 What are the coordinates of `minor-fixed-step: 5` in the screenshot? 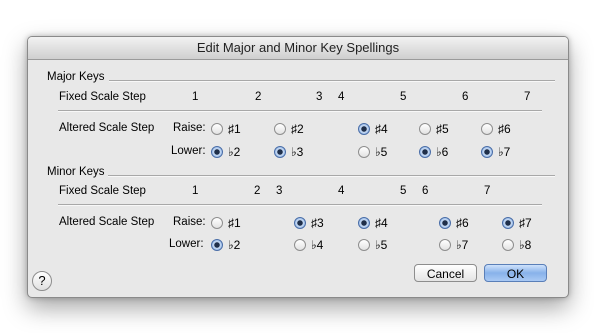 It's located at (403, 191).